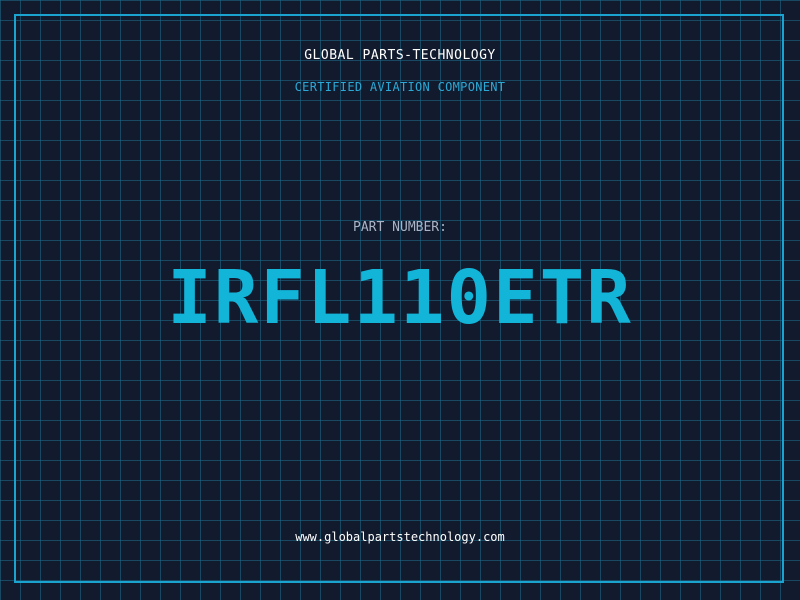  What do you see at coordinates (400, 537) in the screenshot?
I see `website-url: www.globalpartstechnology.com` at bounding box center [400, 537].